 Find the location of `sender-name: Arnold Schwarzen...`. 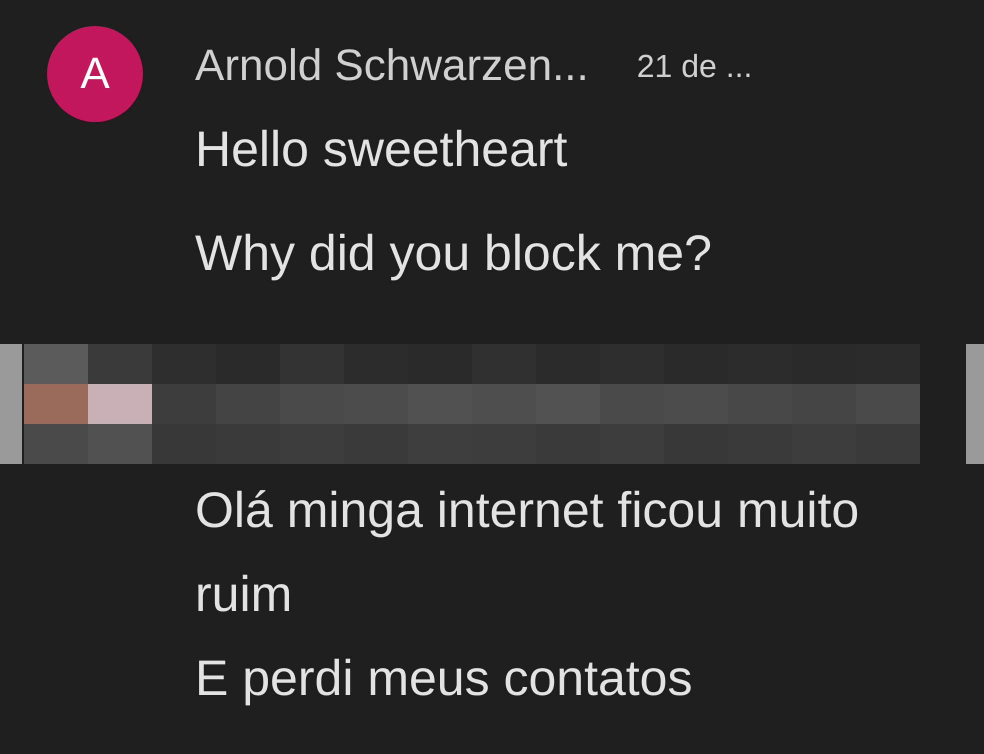

sender-name: Arnold Schwarzen... is located at coordinates (392, 66).